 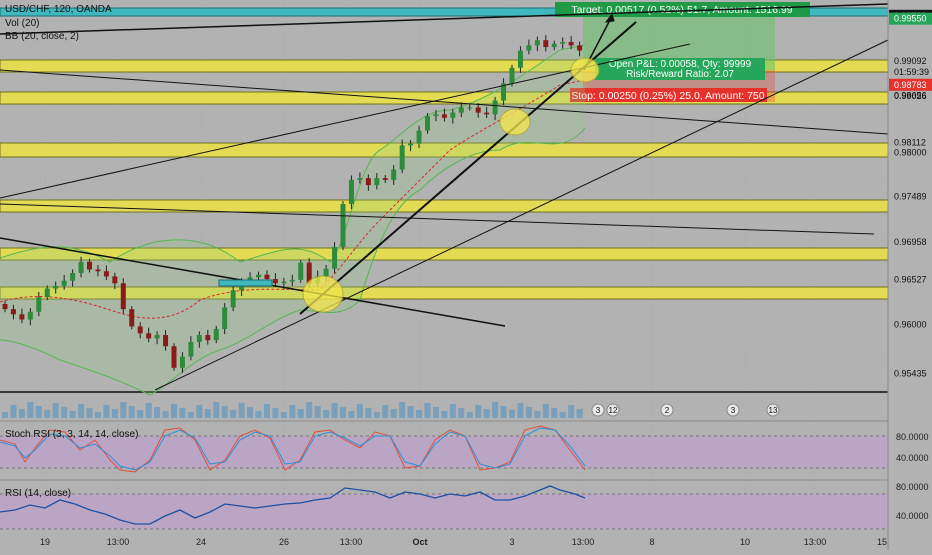 I want to click on price-label: 0.98112, so click(x=910, y=143).